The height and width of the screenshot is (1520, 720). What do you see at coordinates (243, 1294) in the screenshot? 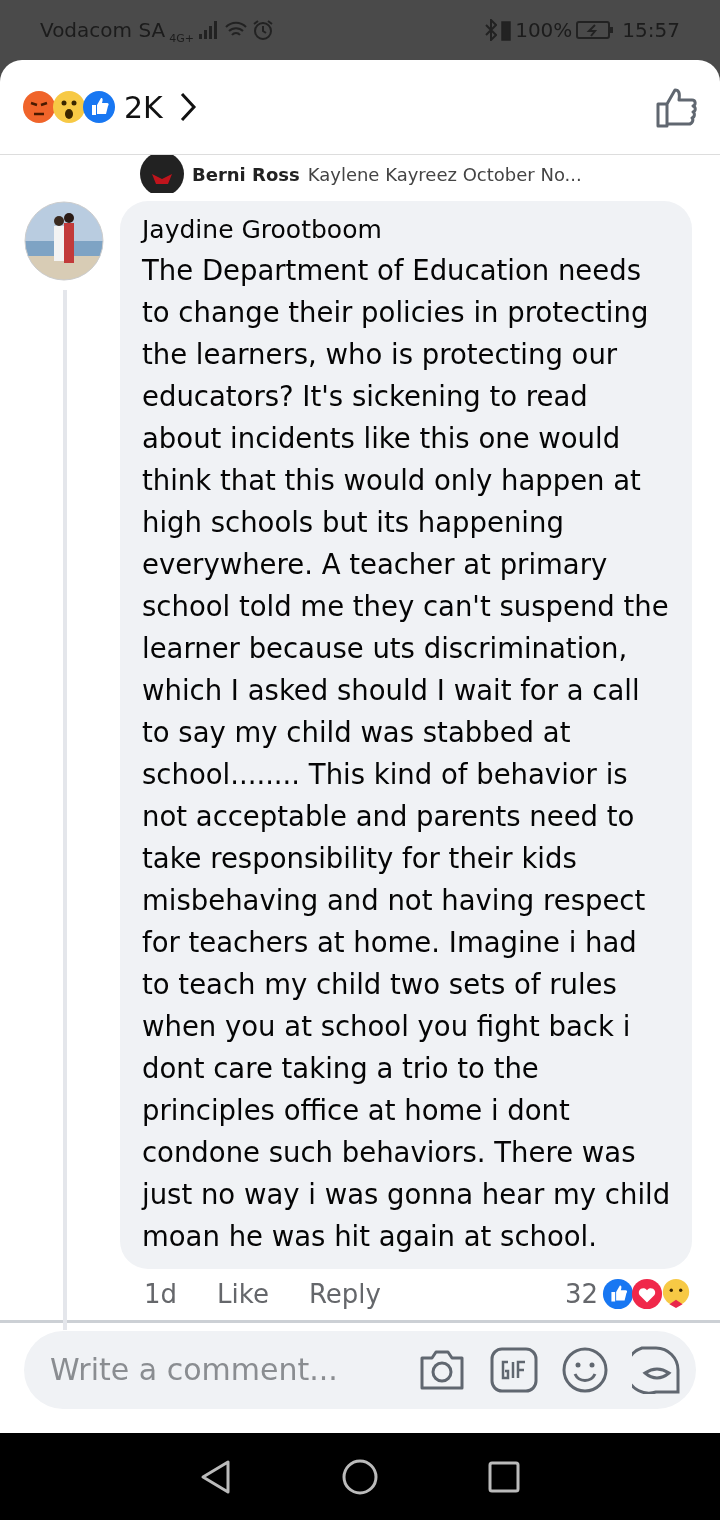
I see `comment-action: Like` at bounding box center [243, 1294].